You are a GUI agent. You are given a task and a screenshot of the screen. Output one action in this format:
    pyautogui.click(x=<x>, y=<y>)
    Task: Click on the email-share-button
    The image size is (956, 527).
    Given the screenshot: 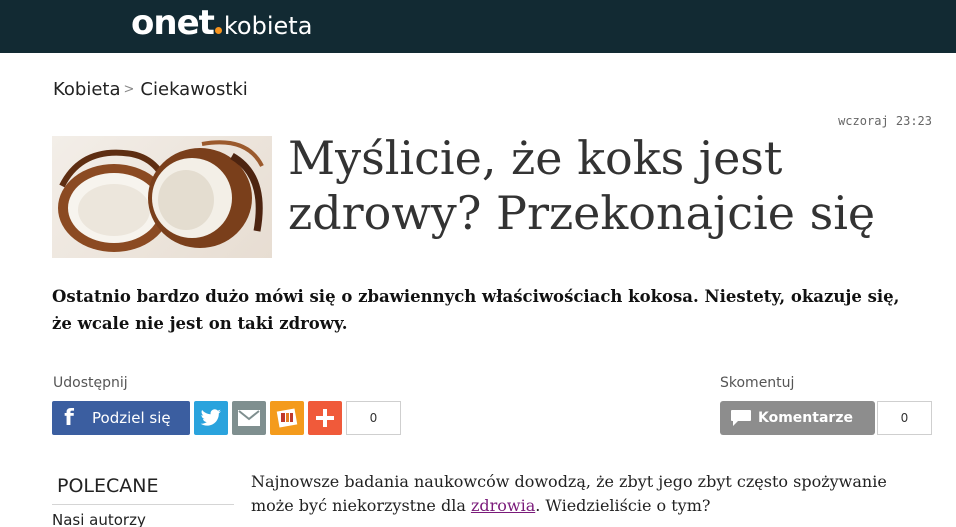 What is the action you would take?
    pyautogui.click(x=249, y=418)
    